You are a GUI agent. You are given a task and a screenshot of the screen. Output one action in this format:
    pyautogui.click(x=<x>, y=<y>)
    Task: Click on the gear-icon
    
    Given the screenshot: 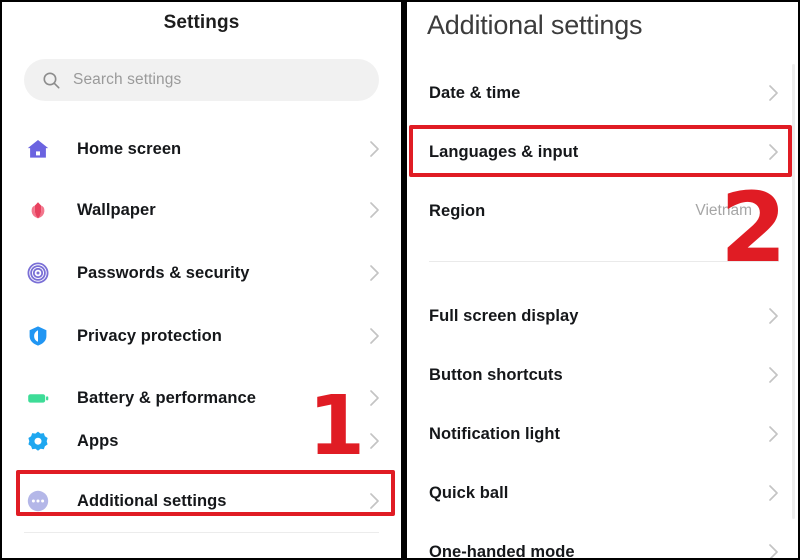 What is the action you would take?
    pyautogui.click(x=38, y=441)
    